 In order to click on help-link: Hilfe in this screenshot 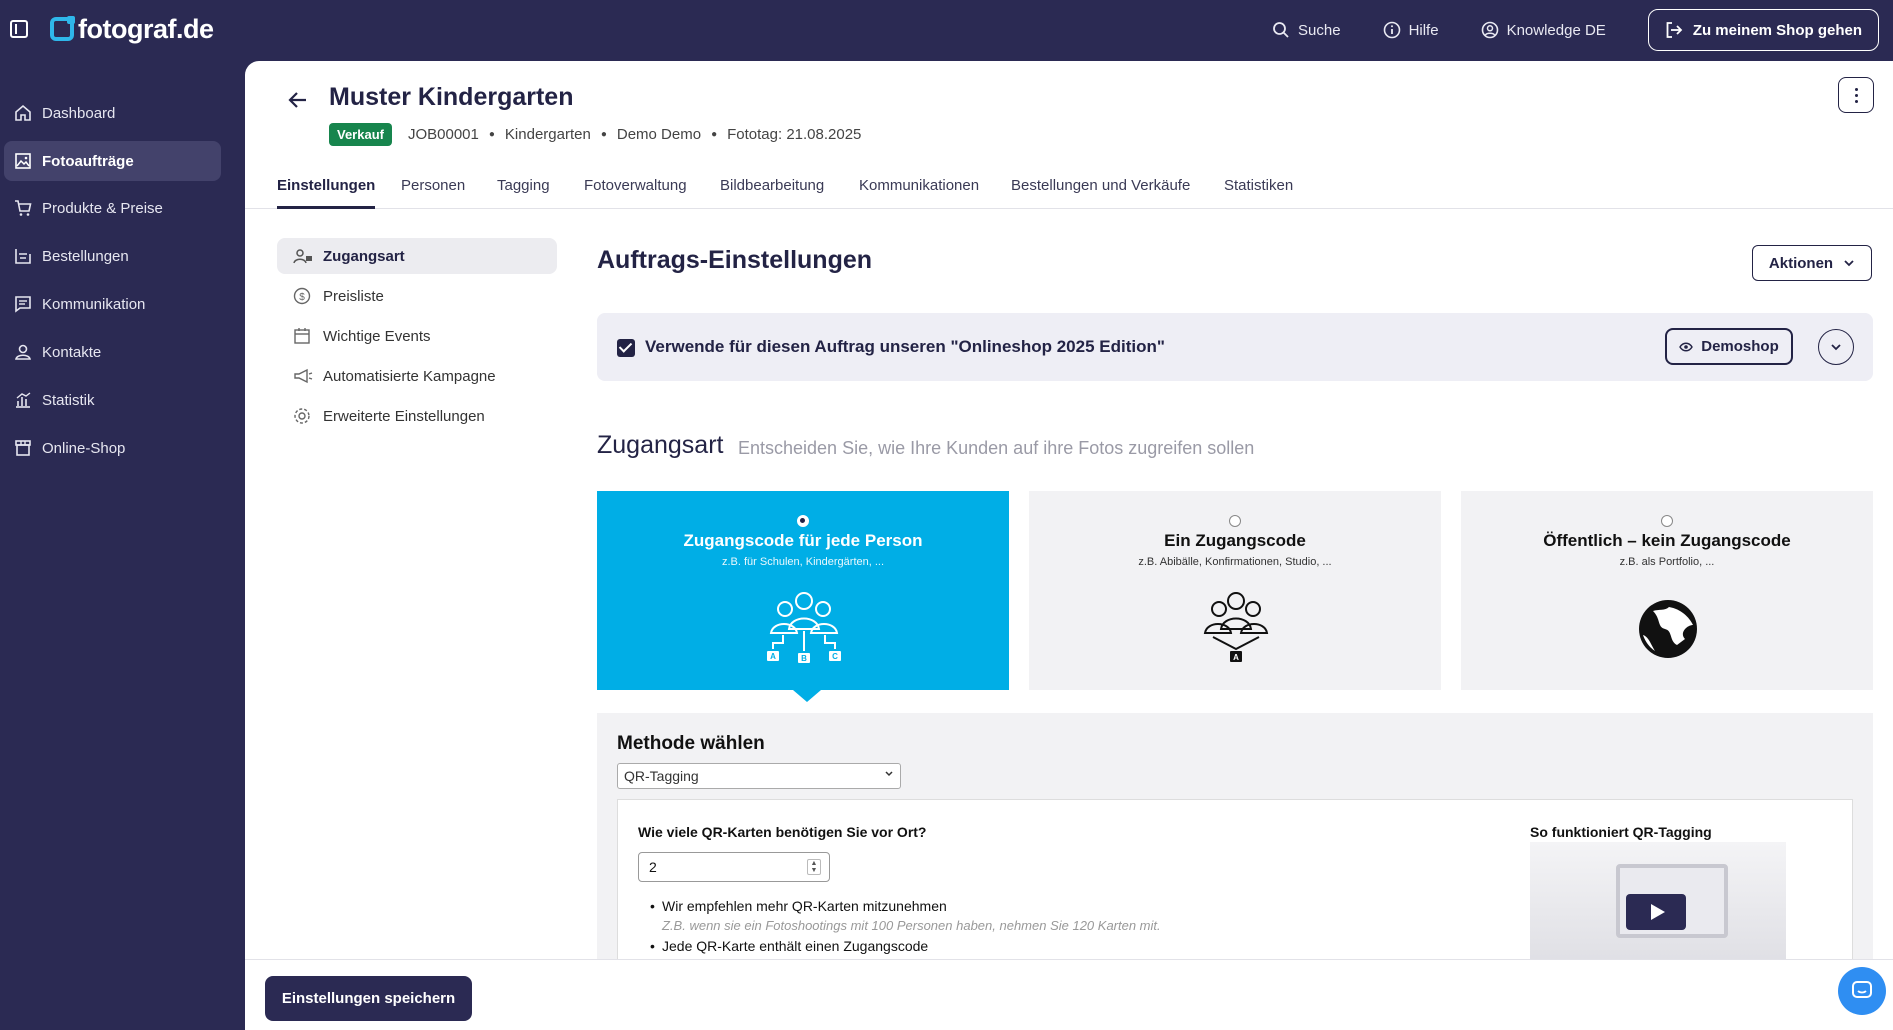, I will do `click(1411, 30)`.